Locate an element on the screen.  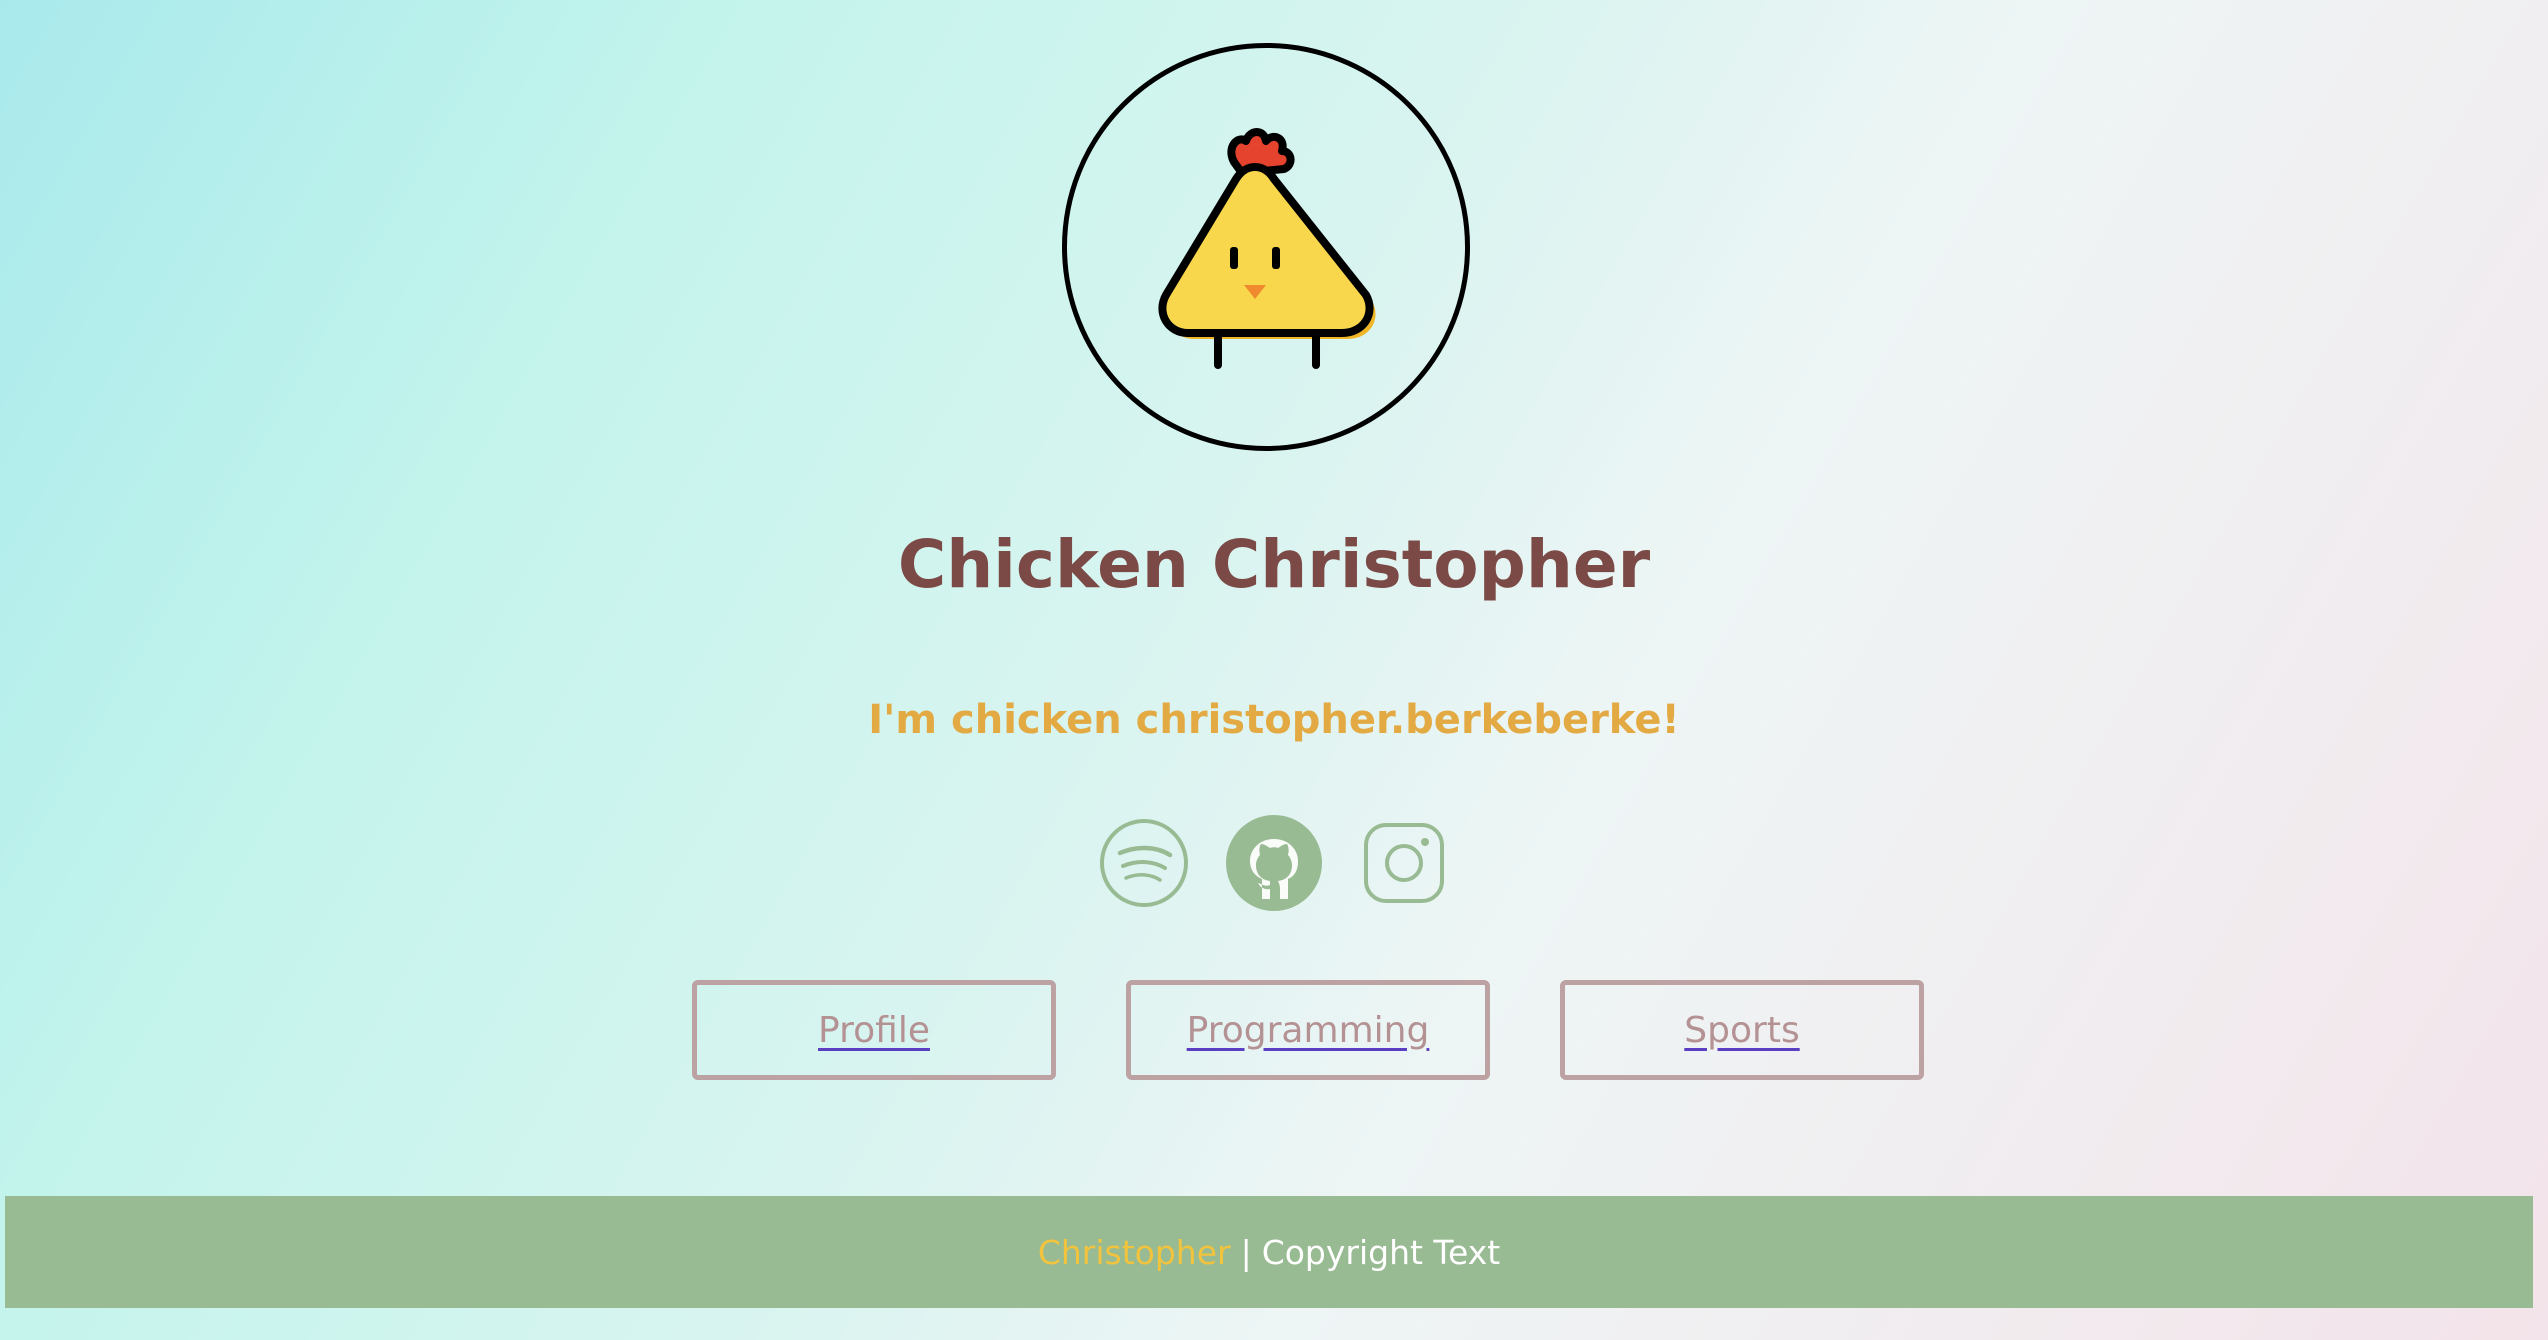
programming-button: Programming is located at coordinates (1308, 1030).